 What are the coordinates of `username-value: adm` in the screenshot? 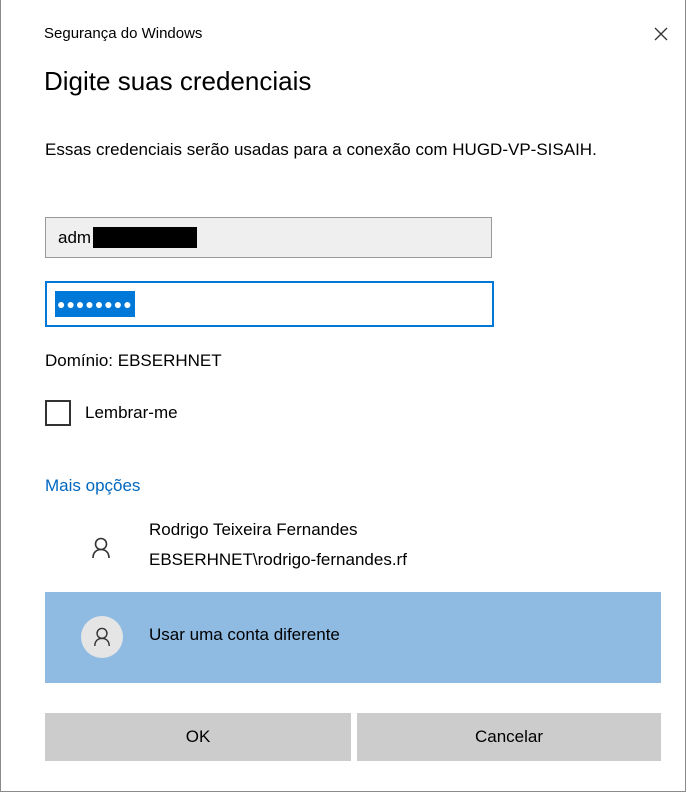 It's located at (75, 237).